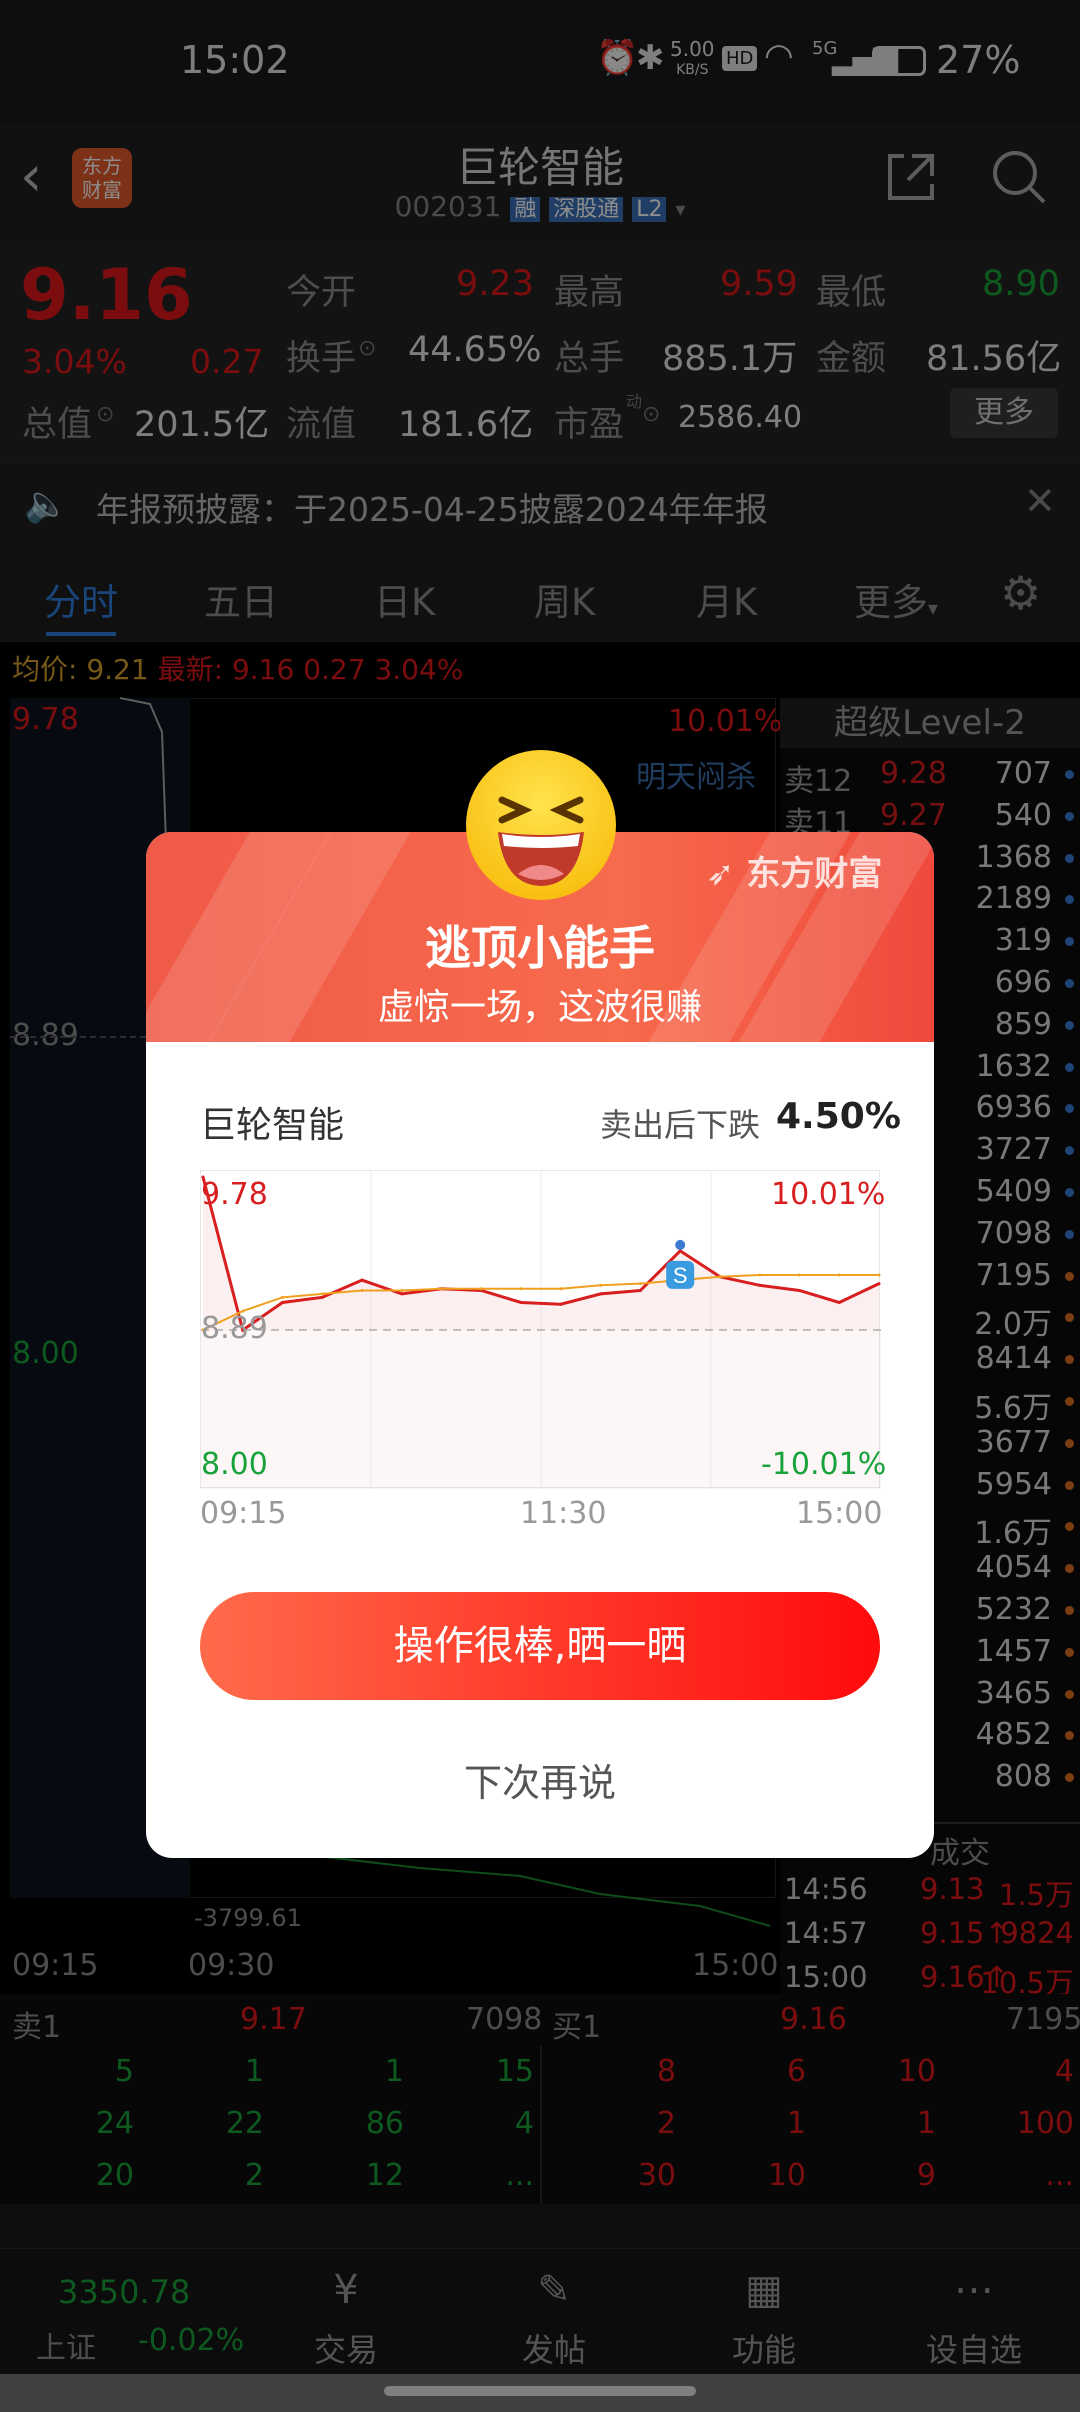 Image resolution: width=1080 pixels, height=2412 pixels. I want to click on stock-name: 巨轮智能, so click(272, 1125).